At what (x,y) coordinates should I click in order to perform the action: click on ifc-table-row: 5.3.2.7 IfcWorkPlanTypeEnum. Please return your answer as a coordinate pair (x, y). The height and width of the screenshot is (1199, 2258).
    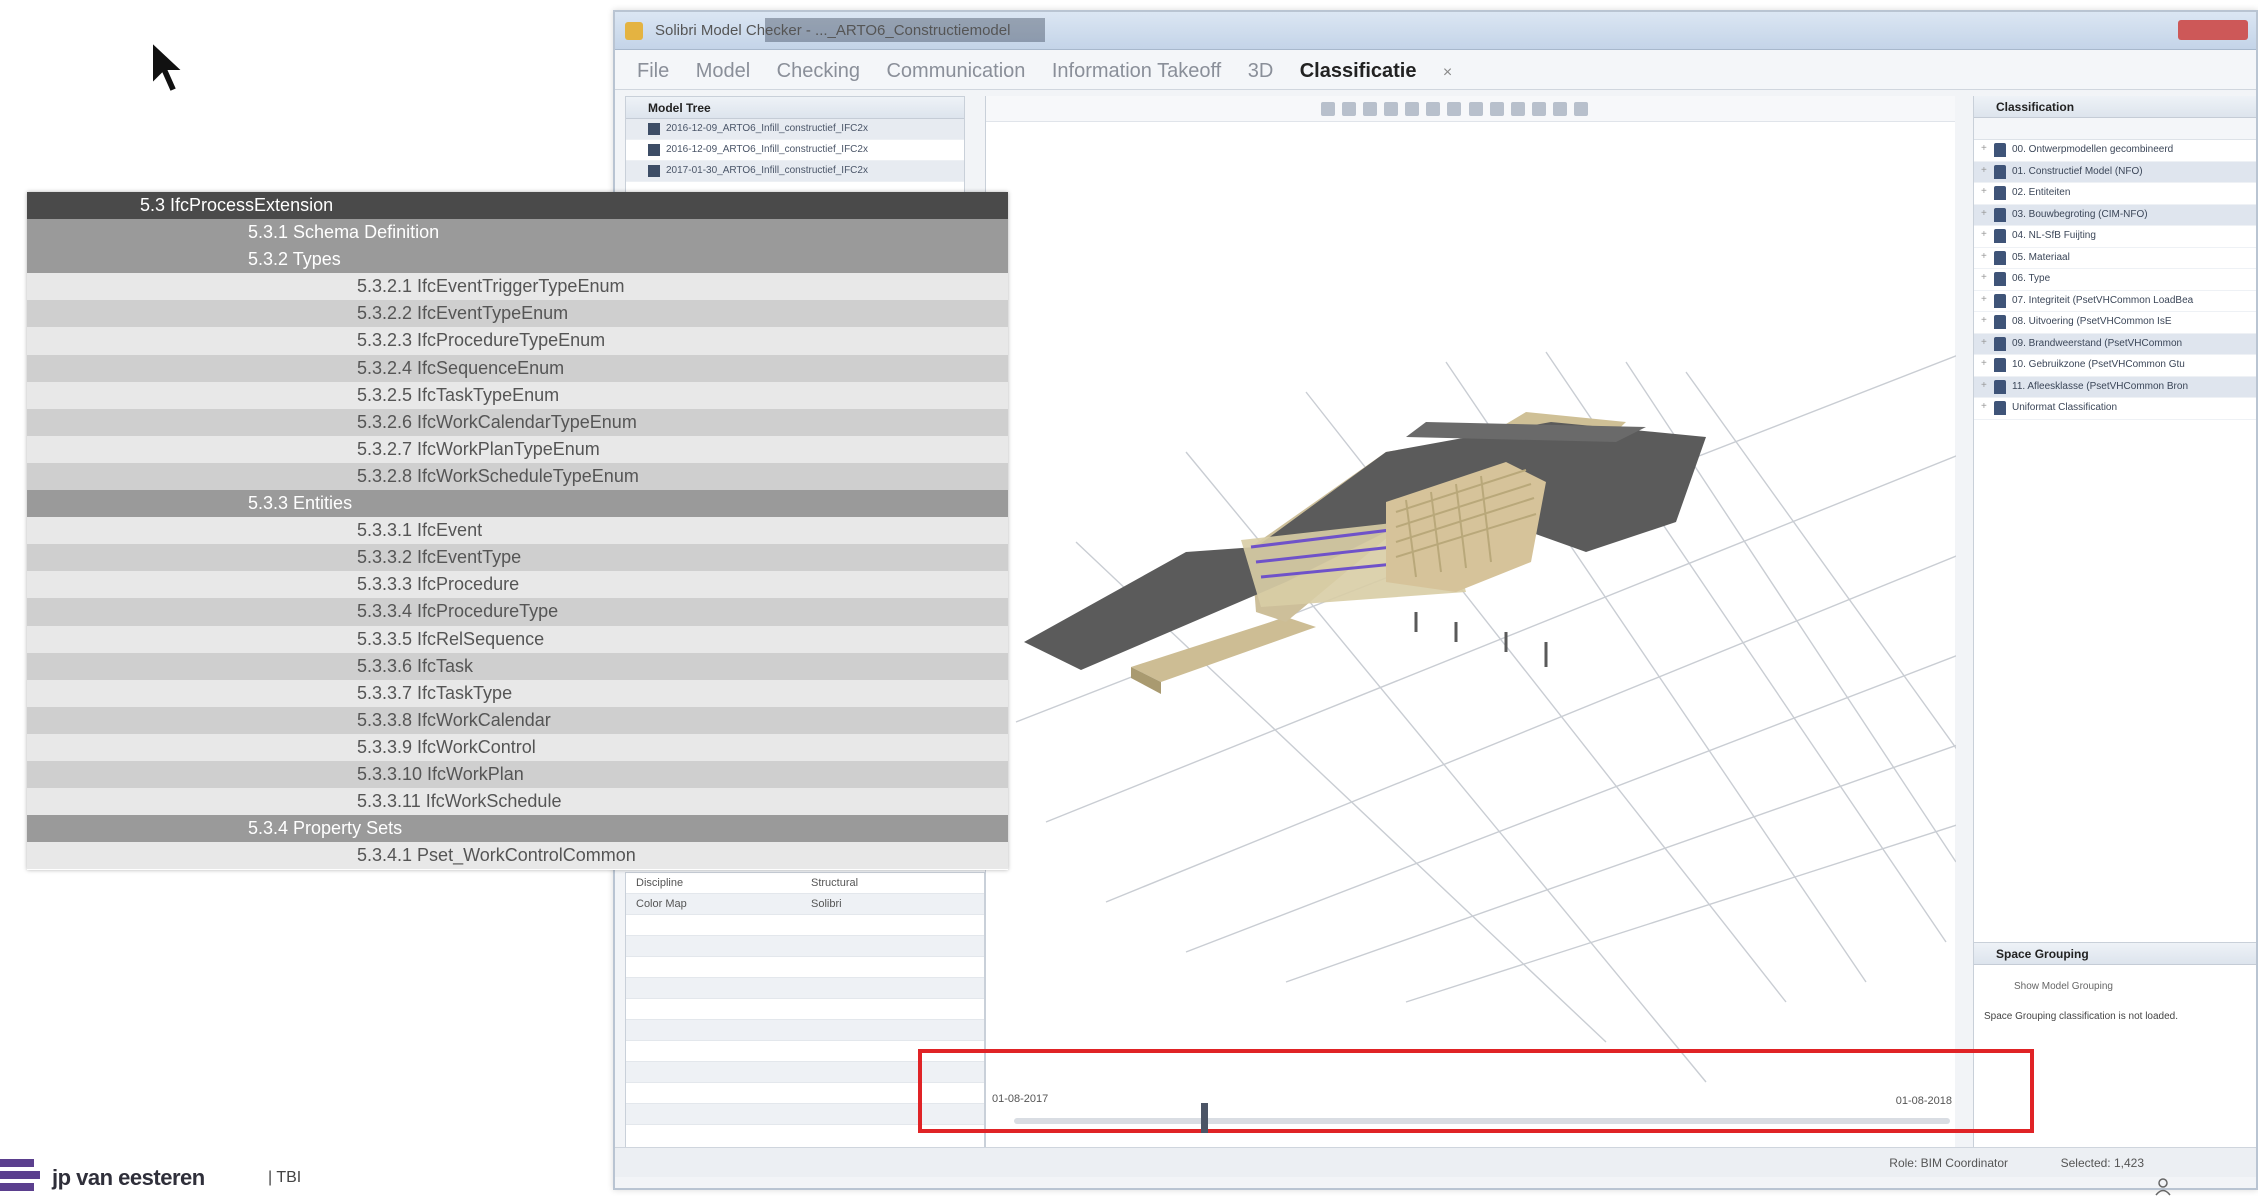
    Looking at the image, I should click on (517, 449).